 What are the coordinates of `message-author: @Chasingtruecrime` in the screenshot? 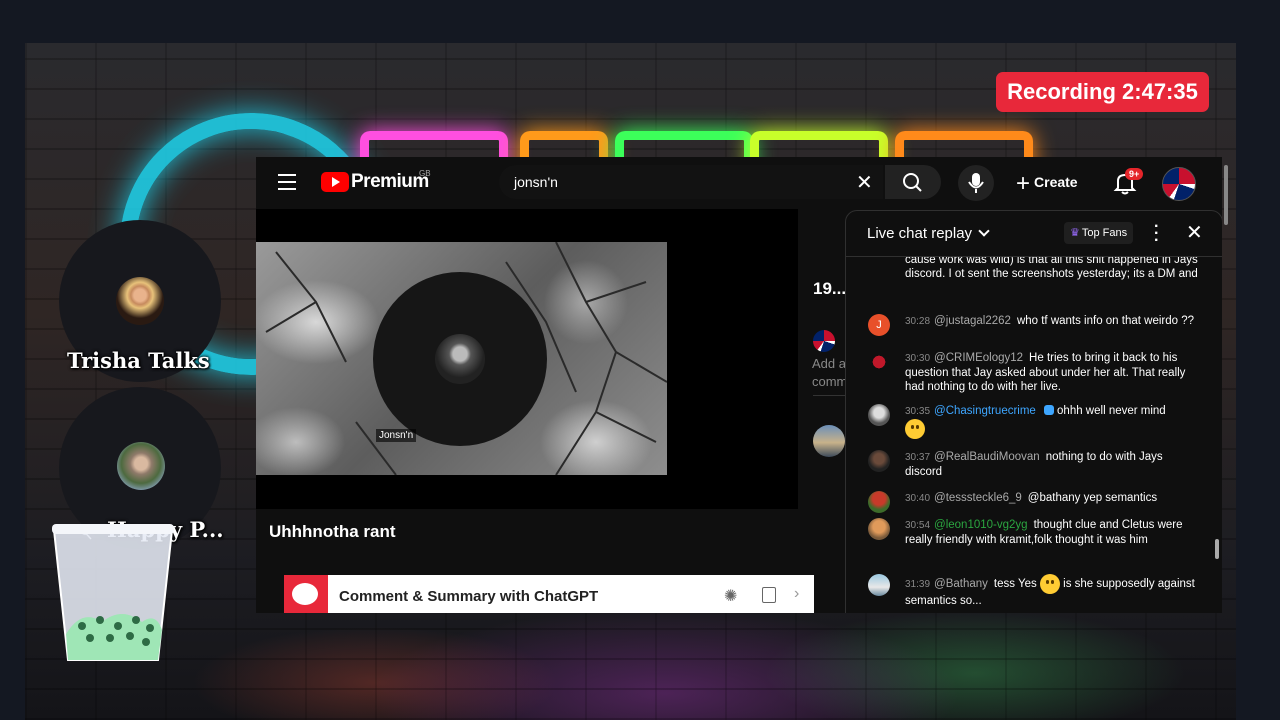 It's located at (985, 411).